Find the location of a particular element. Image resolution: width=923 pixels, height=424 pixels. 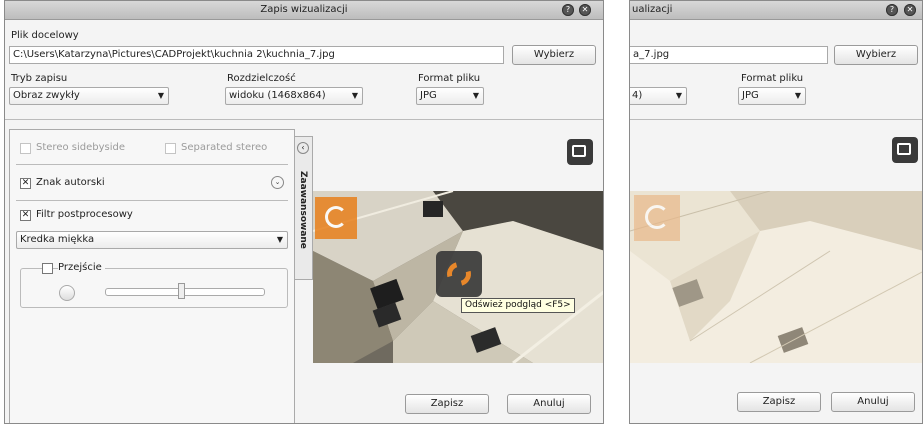

transition-checkbox is located at coordinates (47, 268).